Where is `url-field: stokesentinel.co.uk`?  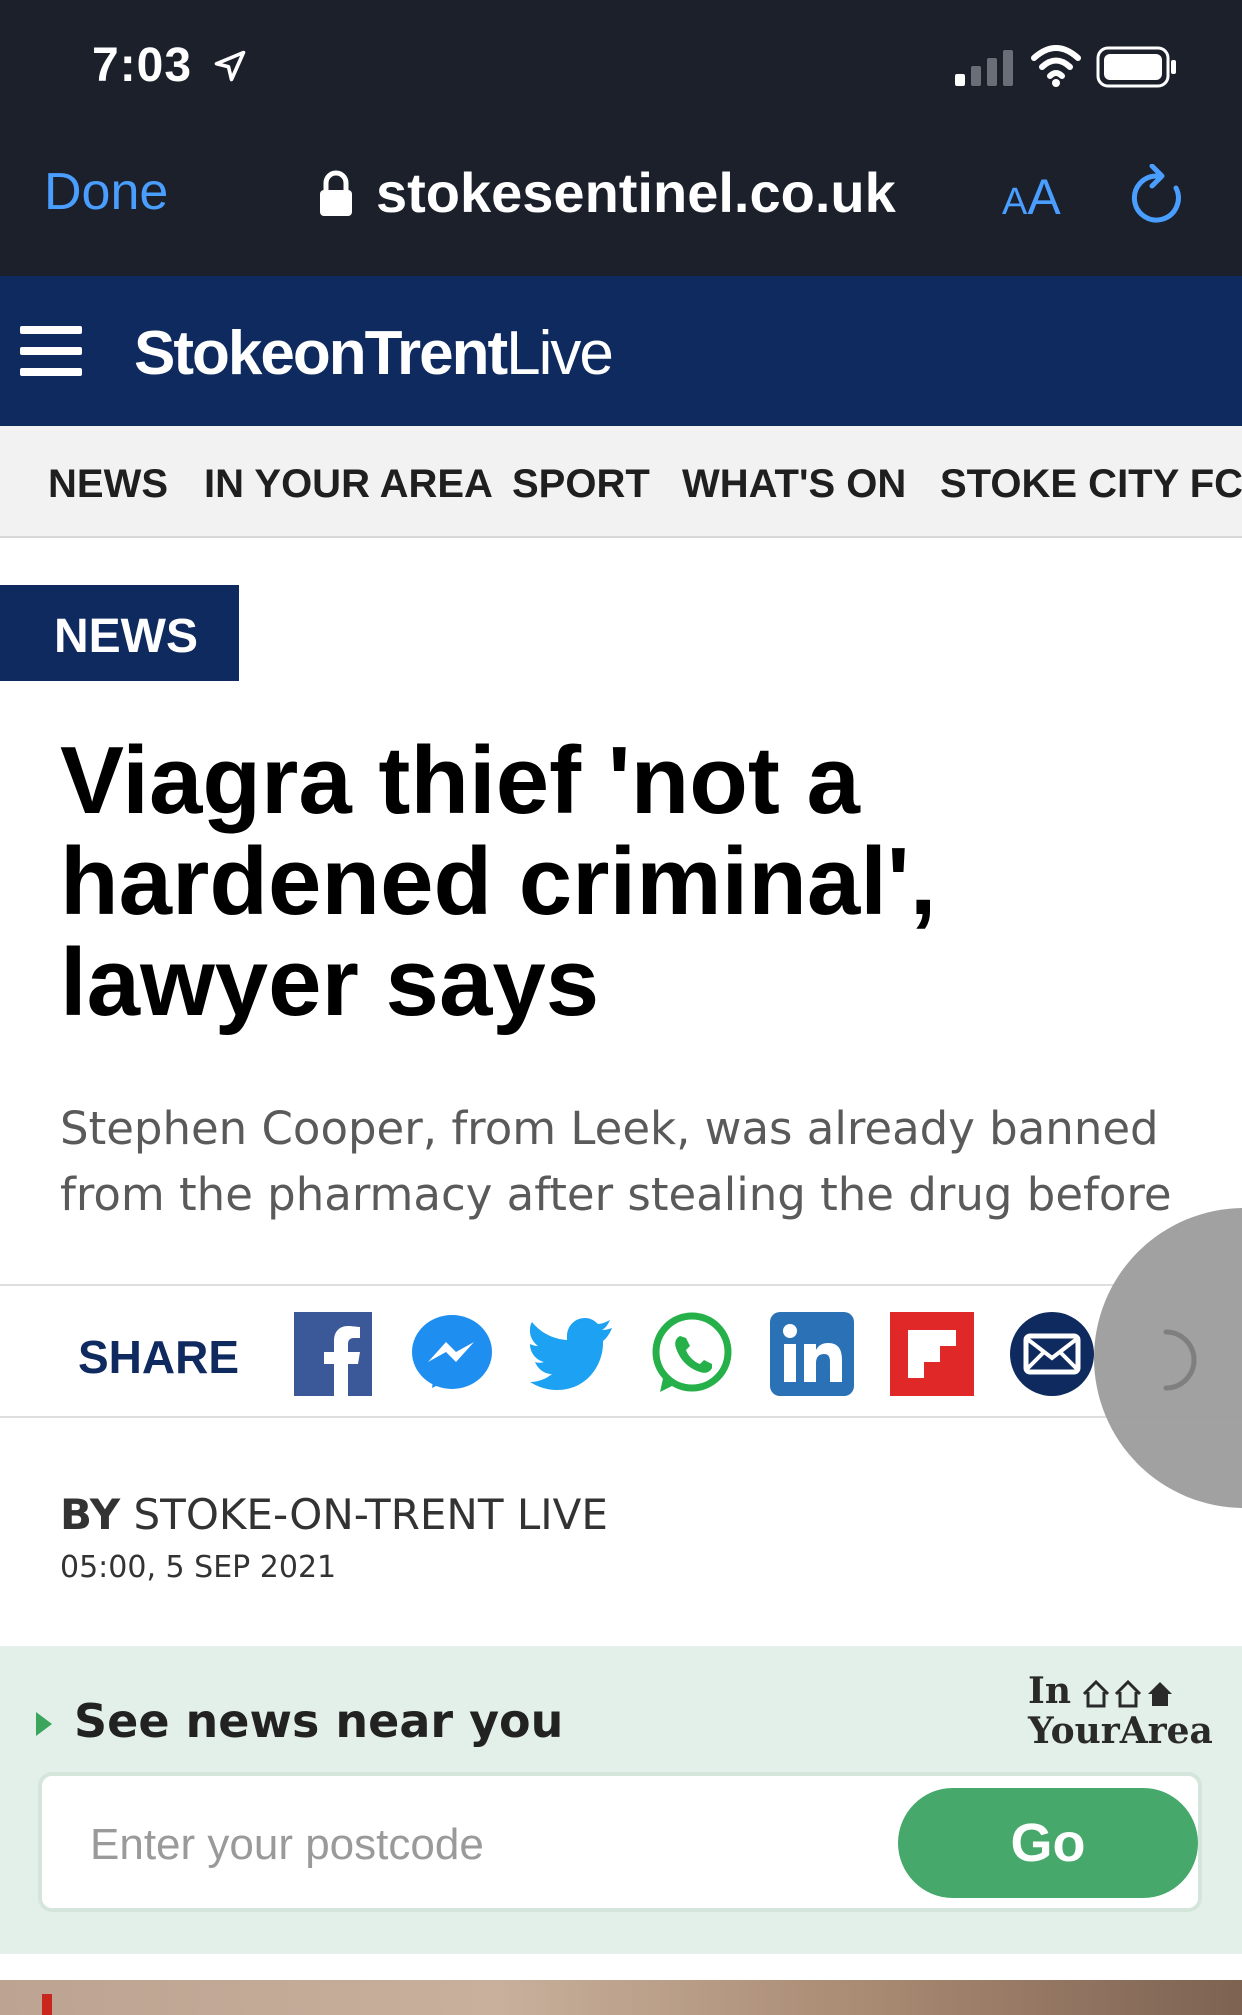
url-field: stokesentinel.co.uk is located at coordinates (636, 192).